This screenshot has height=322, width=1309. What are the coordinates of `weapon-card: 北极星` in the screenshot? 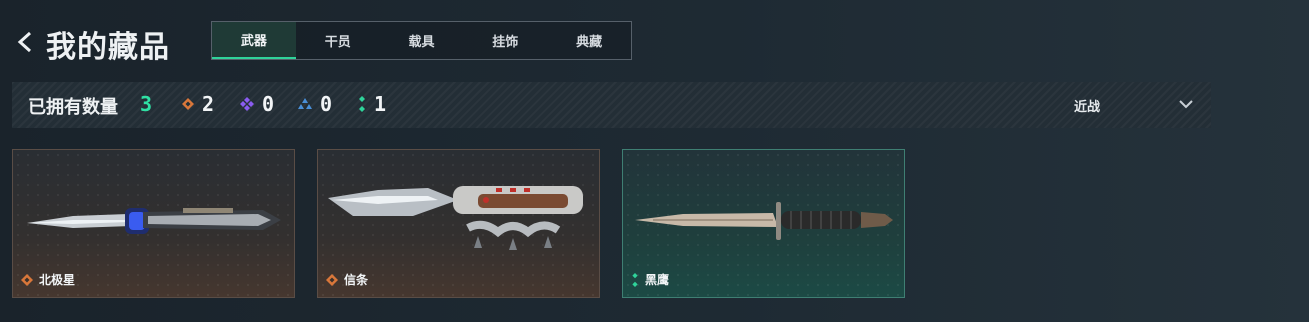 It's located at (153, 223).